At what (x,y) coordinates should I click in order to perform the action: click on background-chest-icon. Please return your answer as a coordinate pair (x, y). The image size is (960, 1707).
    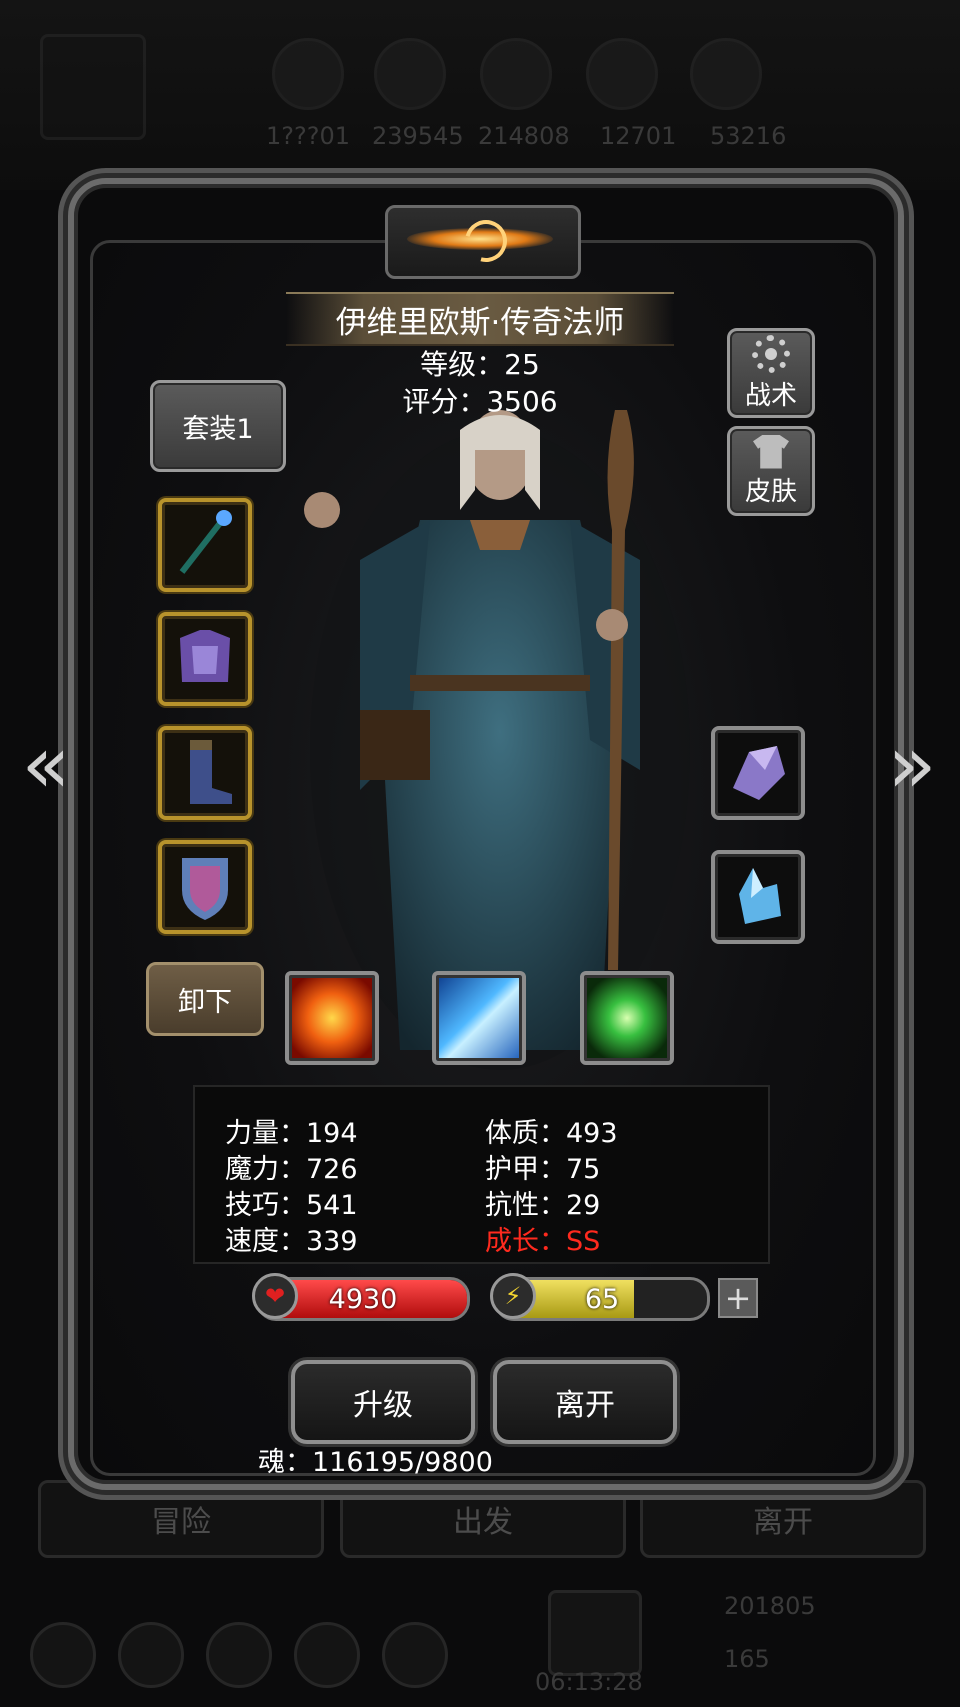
    Looking at the image, I should click on (595, 1633).